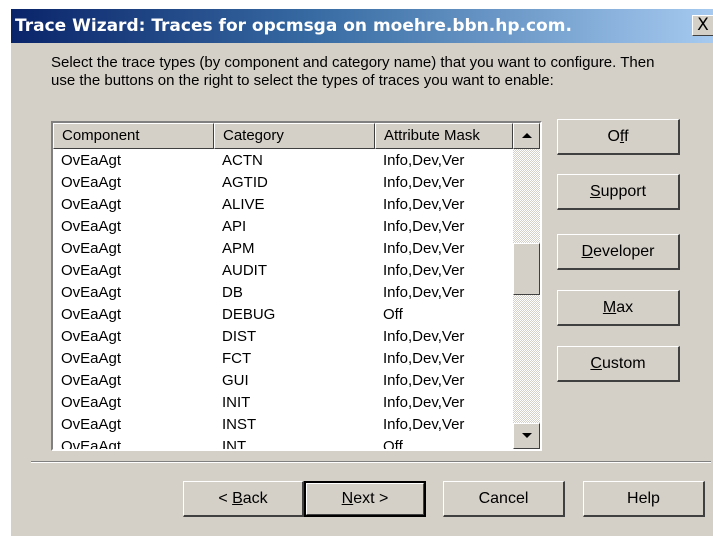 The width and height of the screenshot is (713, 536). I want to click on cancel-button: Cancel, so click(504, 499).